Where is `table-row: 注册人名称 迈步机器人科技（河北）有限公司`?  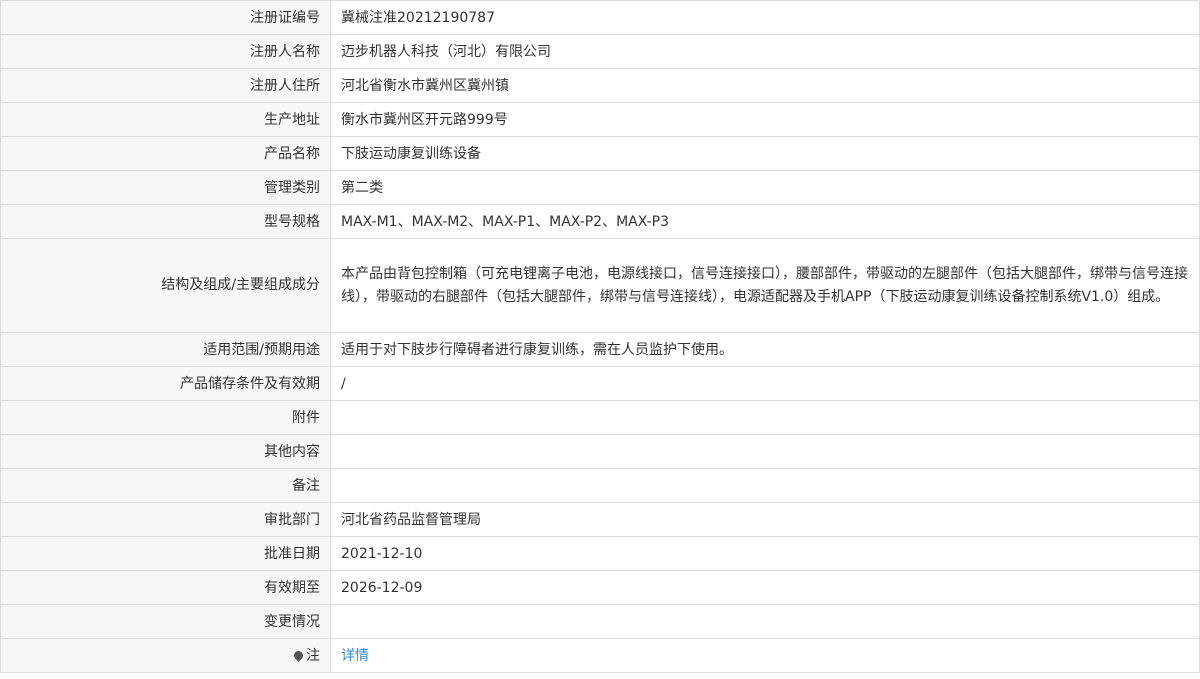 table-row: 注册人名称 迈步机器人科技（河北）有限公司 is located at coordinates (600, 51).